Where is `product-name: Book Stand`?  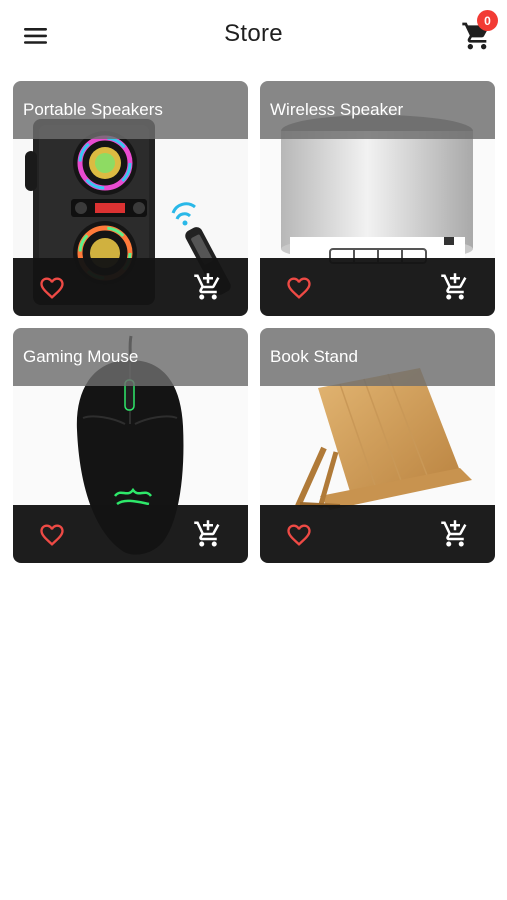 product-name: Book Stand is located at coordinates (314, 356).